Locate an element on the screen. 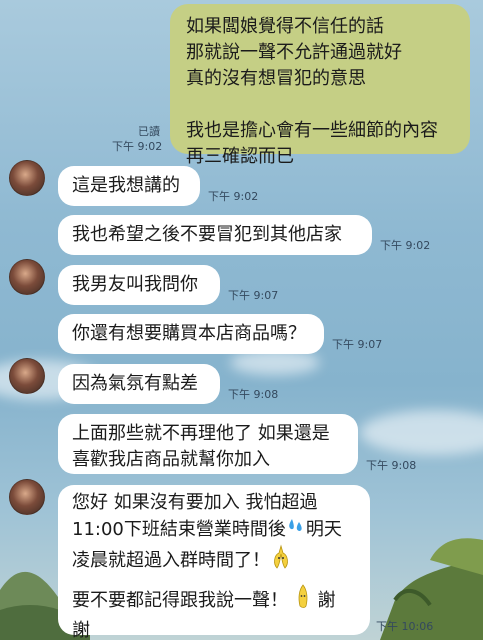 Image resolution: width=483 pixels, height=644 pixels. message-text: 這是我想講的 is located at coordinates (126, 185).